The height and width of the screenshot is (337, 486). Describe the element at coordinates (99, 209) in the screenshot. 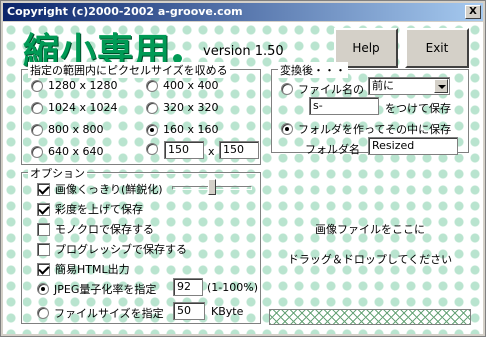

I see `saturation-label: 彩度を上げて保存` at that location.